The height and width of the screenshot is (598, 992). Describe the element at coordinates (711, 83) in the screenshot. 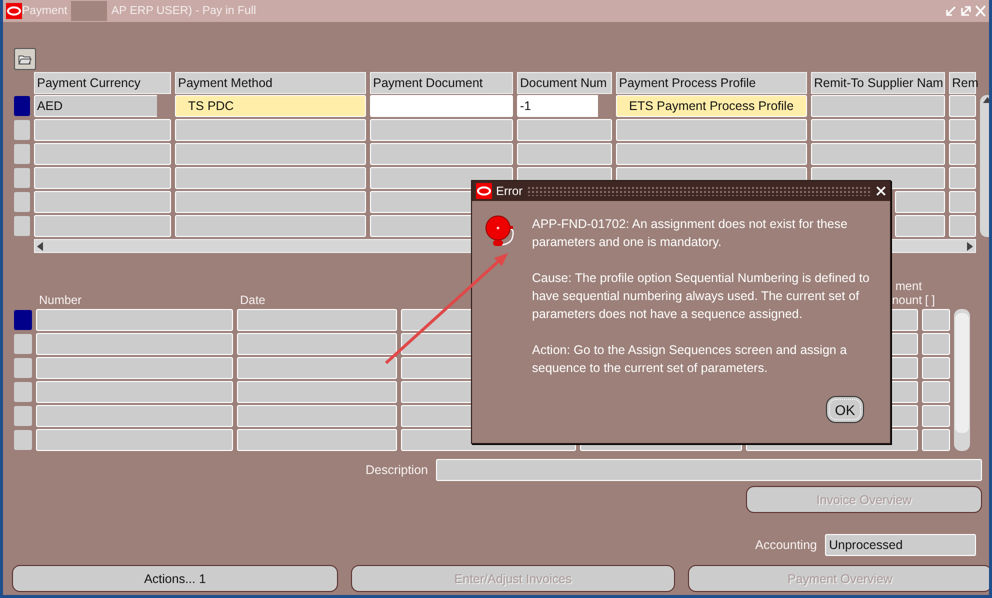

I see `column-header: Payment Process Profile` at that location.